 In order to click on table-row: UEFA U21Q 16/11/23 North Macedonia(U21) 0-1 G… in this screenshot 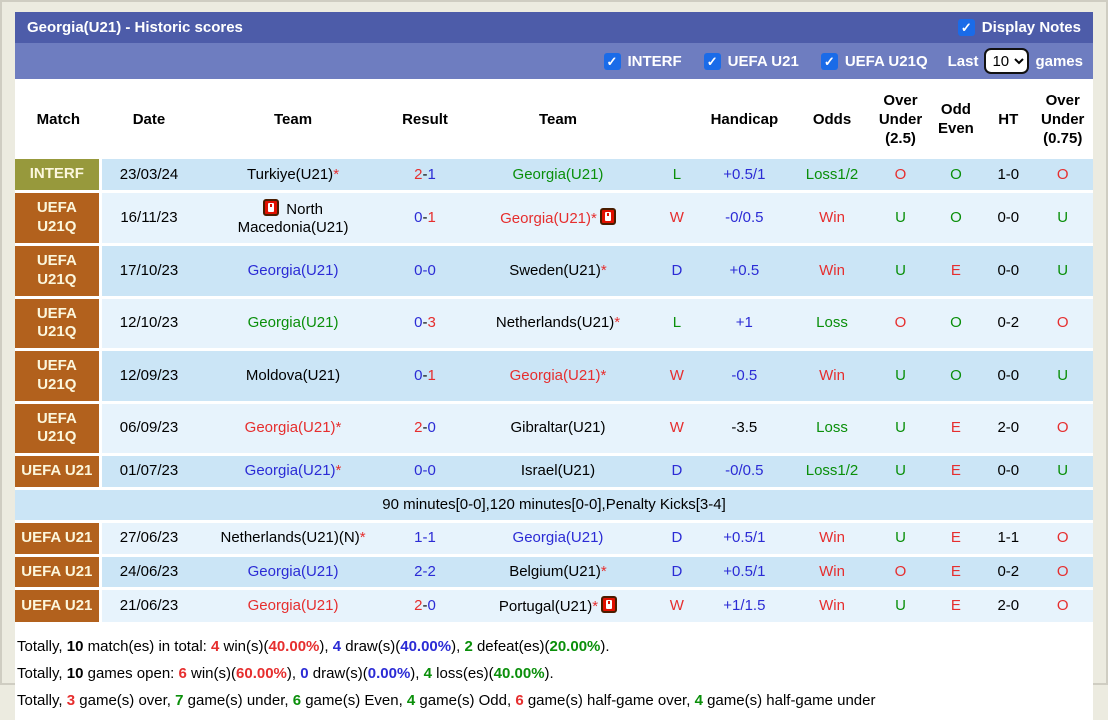, I will do `click(554, 218)`.